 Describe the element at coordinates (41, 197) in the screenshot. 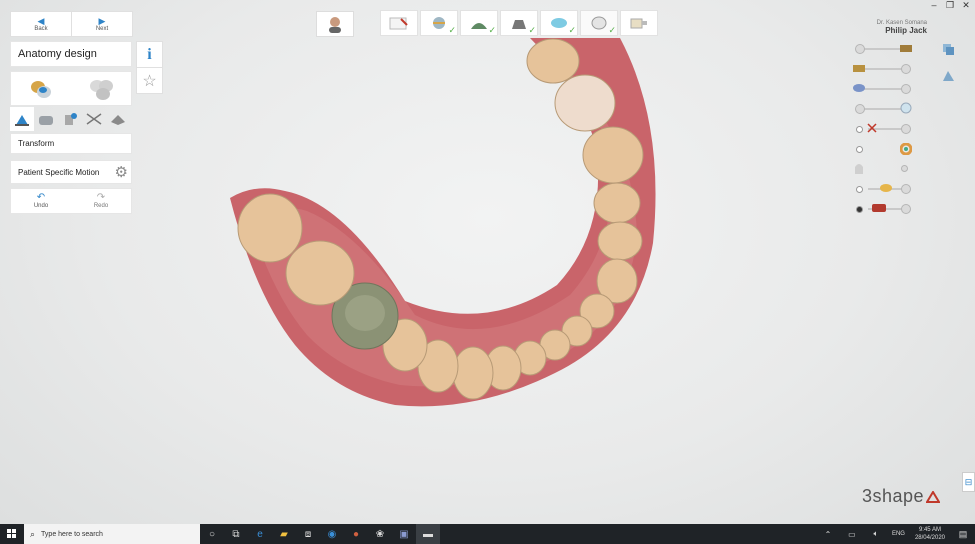

I see `undo-icon: ↶` at that location.